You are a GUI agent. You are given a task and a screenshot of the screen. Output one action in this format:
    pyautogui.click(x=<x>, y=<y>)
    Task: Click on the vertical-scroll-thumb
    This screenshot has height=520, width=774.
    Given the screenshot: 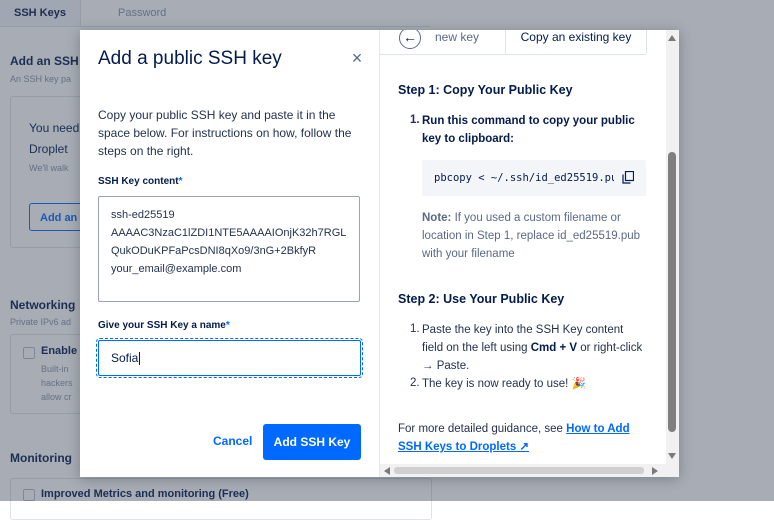 What is the action you would take?
    pyautogui.click(x=672, y=292)
    